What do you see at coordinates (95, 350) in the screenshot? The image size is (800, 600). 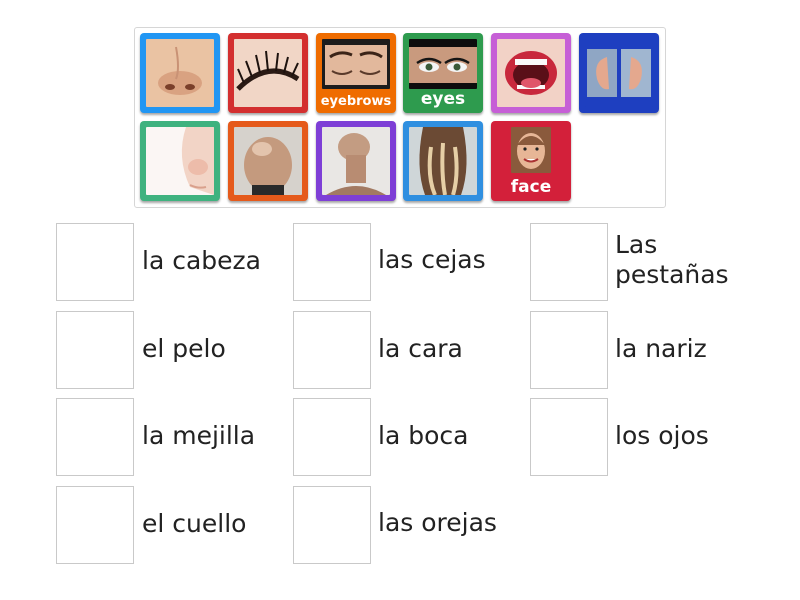 I see `drop-slot-el-pelo` at bounding box center [95, 350].